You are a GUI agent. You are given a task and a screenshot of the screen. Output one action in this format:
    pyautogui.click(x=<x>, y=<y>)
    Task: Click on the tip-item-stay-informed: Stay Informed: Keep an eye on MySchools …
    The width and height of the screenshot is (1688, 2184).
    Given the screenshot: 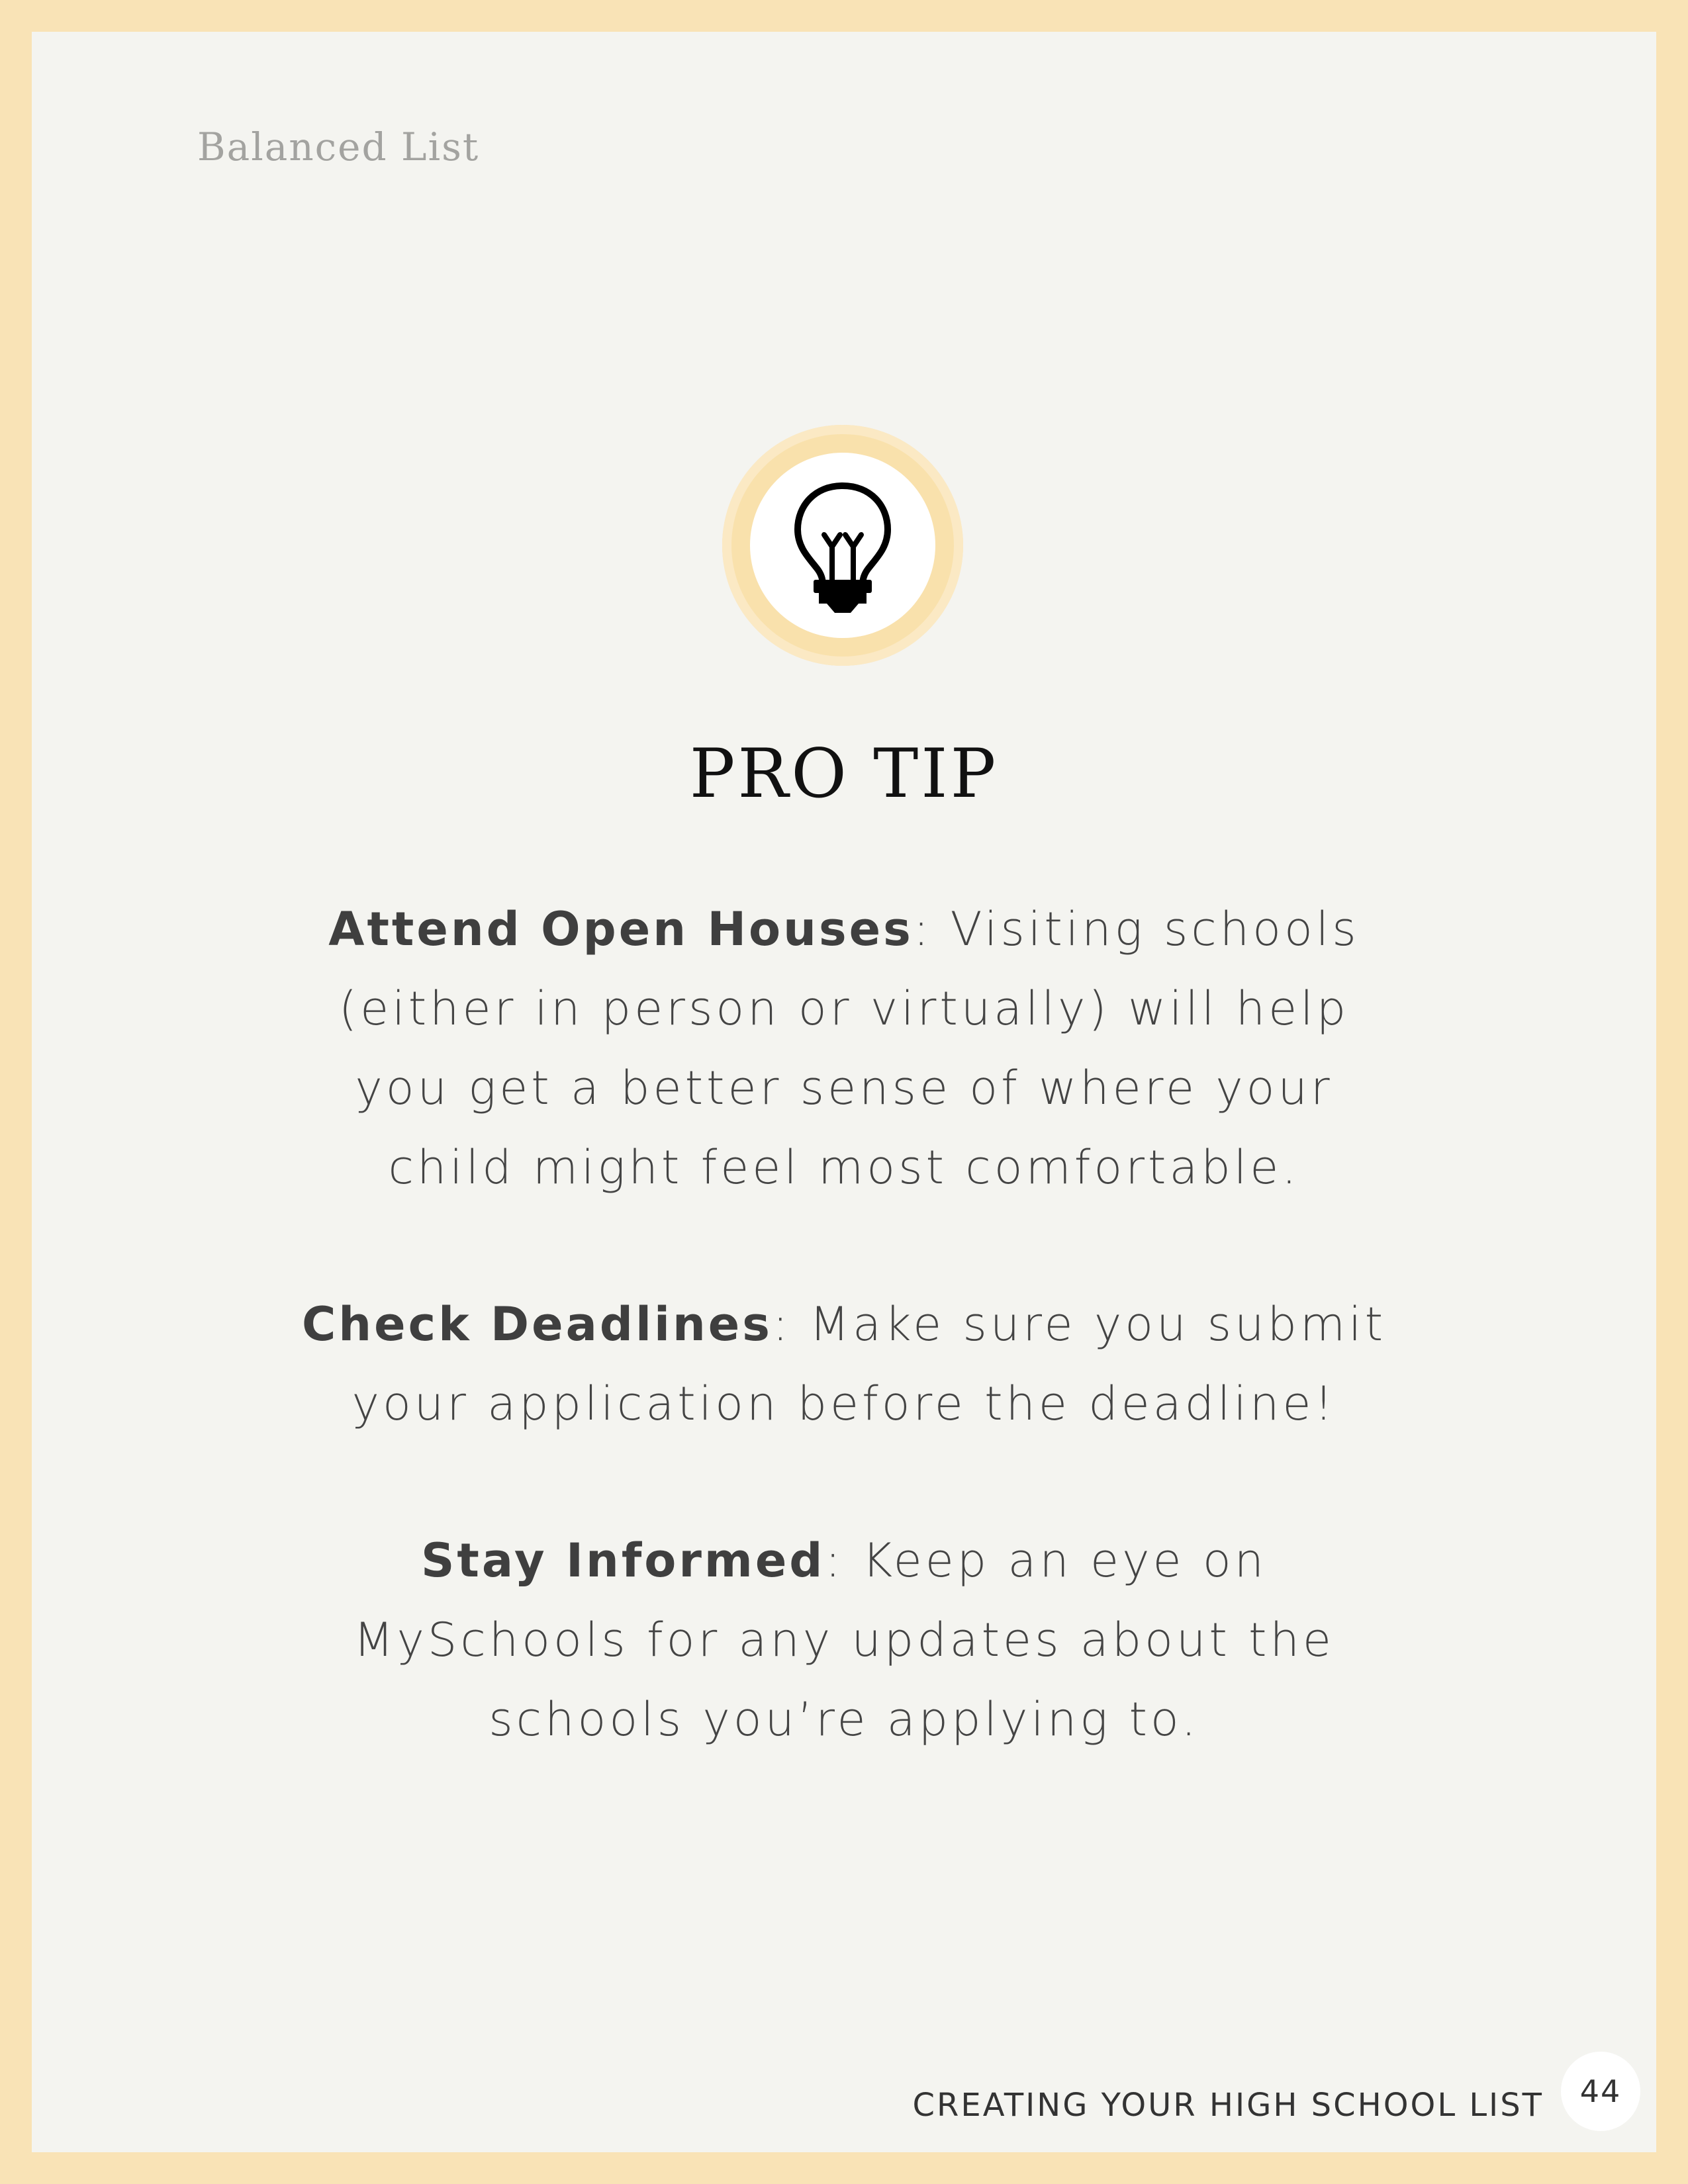 What is the action you would take?
    pyautogui.click(x=844, y=1640)
    